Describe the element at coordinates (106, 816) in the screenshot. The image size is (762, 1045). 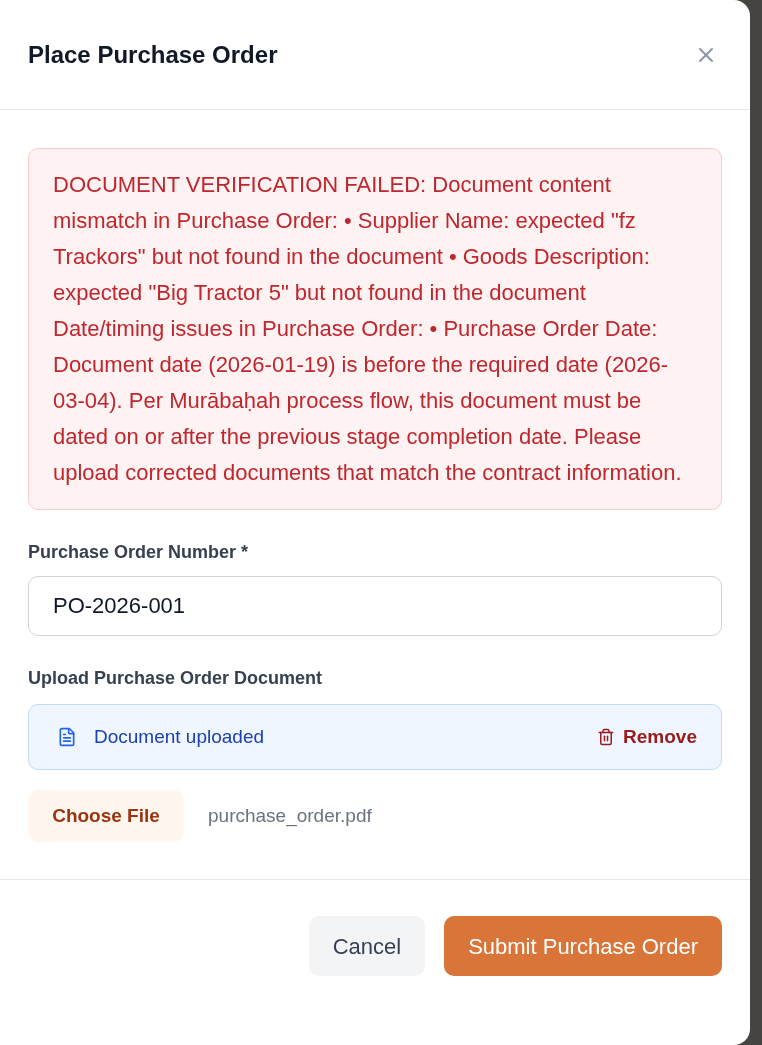
I see `choose-file-button: Choose File` at that location.